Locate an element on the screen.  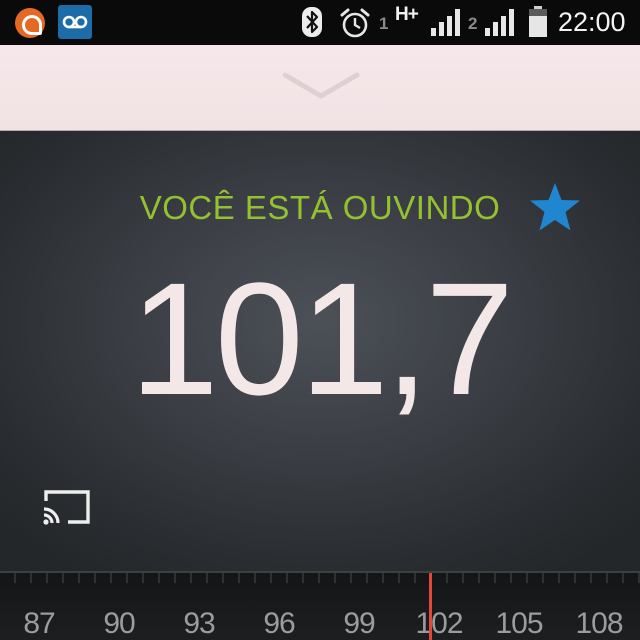
dial-label: 102 is located at coordinates (439, 623).